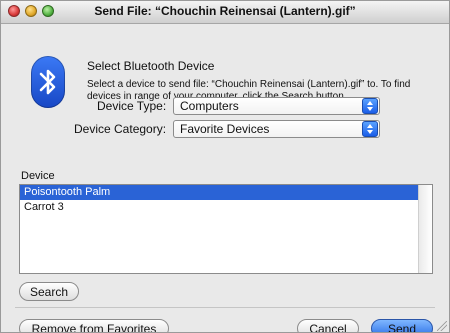 The width and height of the screenshot is (450, 333). I want to click on remove-from-favorites-button: Remove from Favorites, so click(94, 325).